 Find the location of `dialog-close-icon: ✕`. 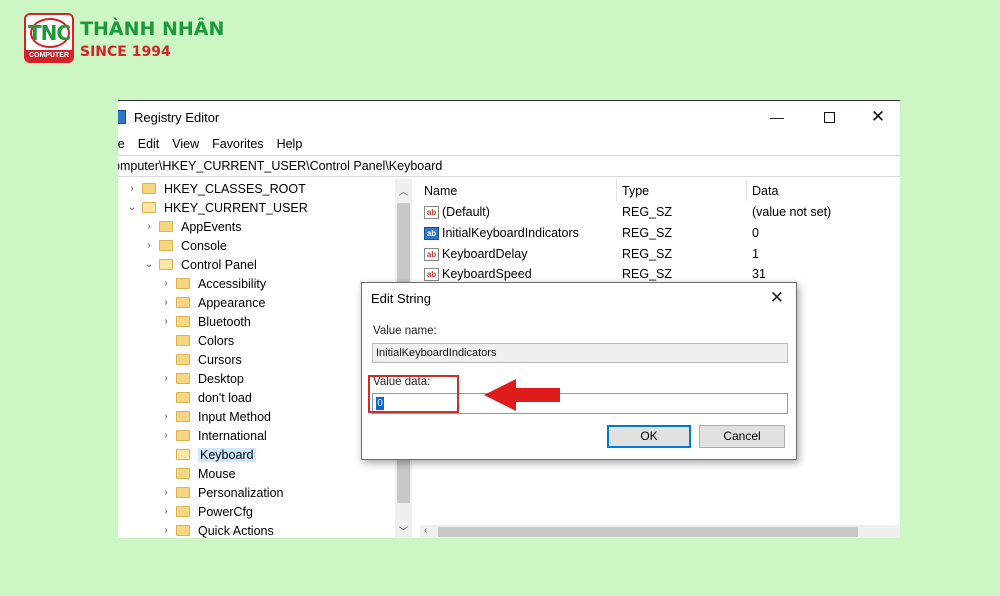

dialog-close-icon: ✕ is located at coordinates (777, 298).